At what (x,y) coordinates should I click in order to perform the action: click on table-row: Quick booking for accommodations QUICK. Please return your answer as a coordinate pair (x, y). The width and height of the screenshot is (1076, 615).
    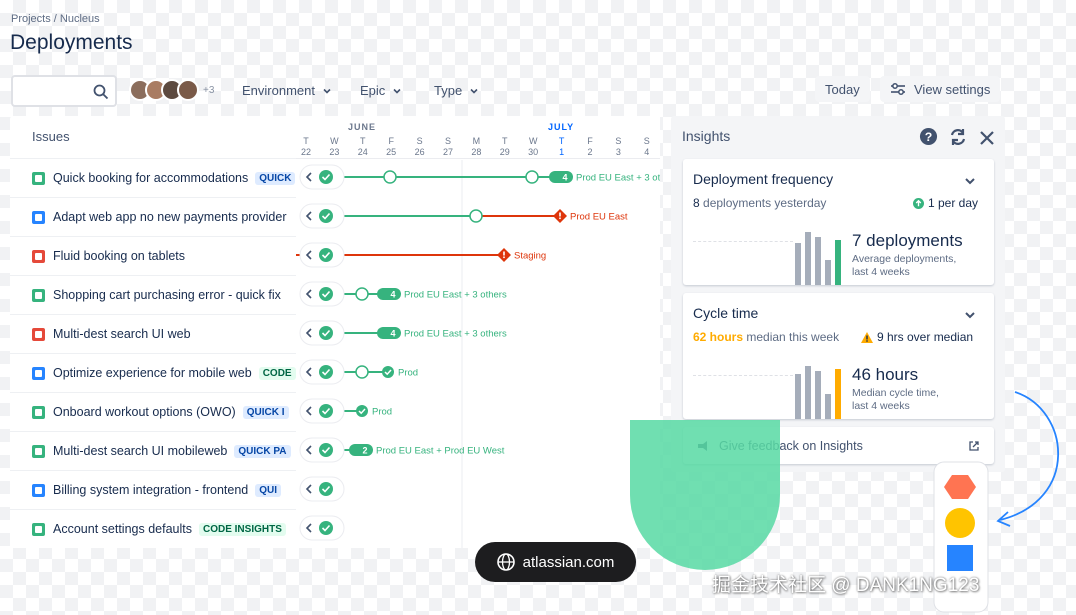
    Looking at the image, I should click on (153, 177).